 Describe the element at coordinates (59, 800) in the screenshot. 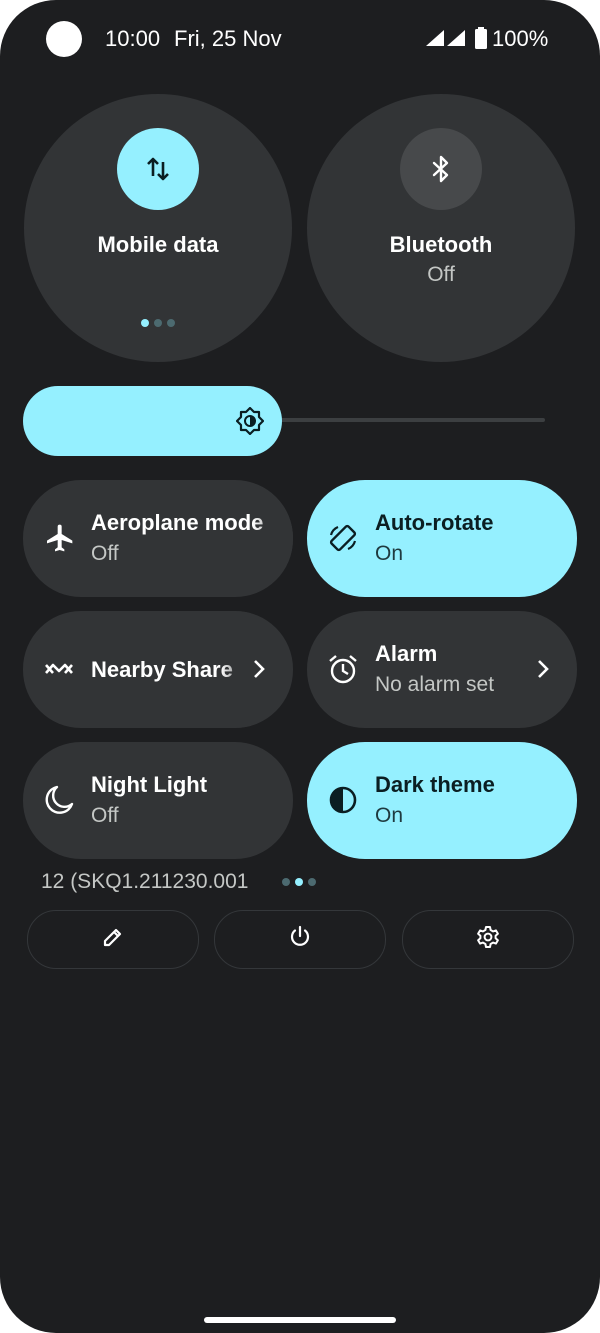

I see `moon-icon` at that location.